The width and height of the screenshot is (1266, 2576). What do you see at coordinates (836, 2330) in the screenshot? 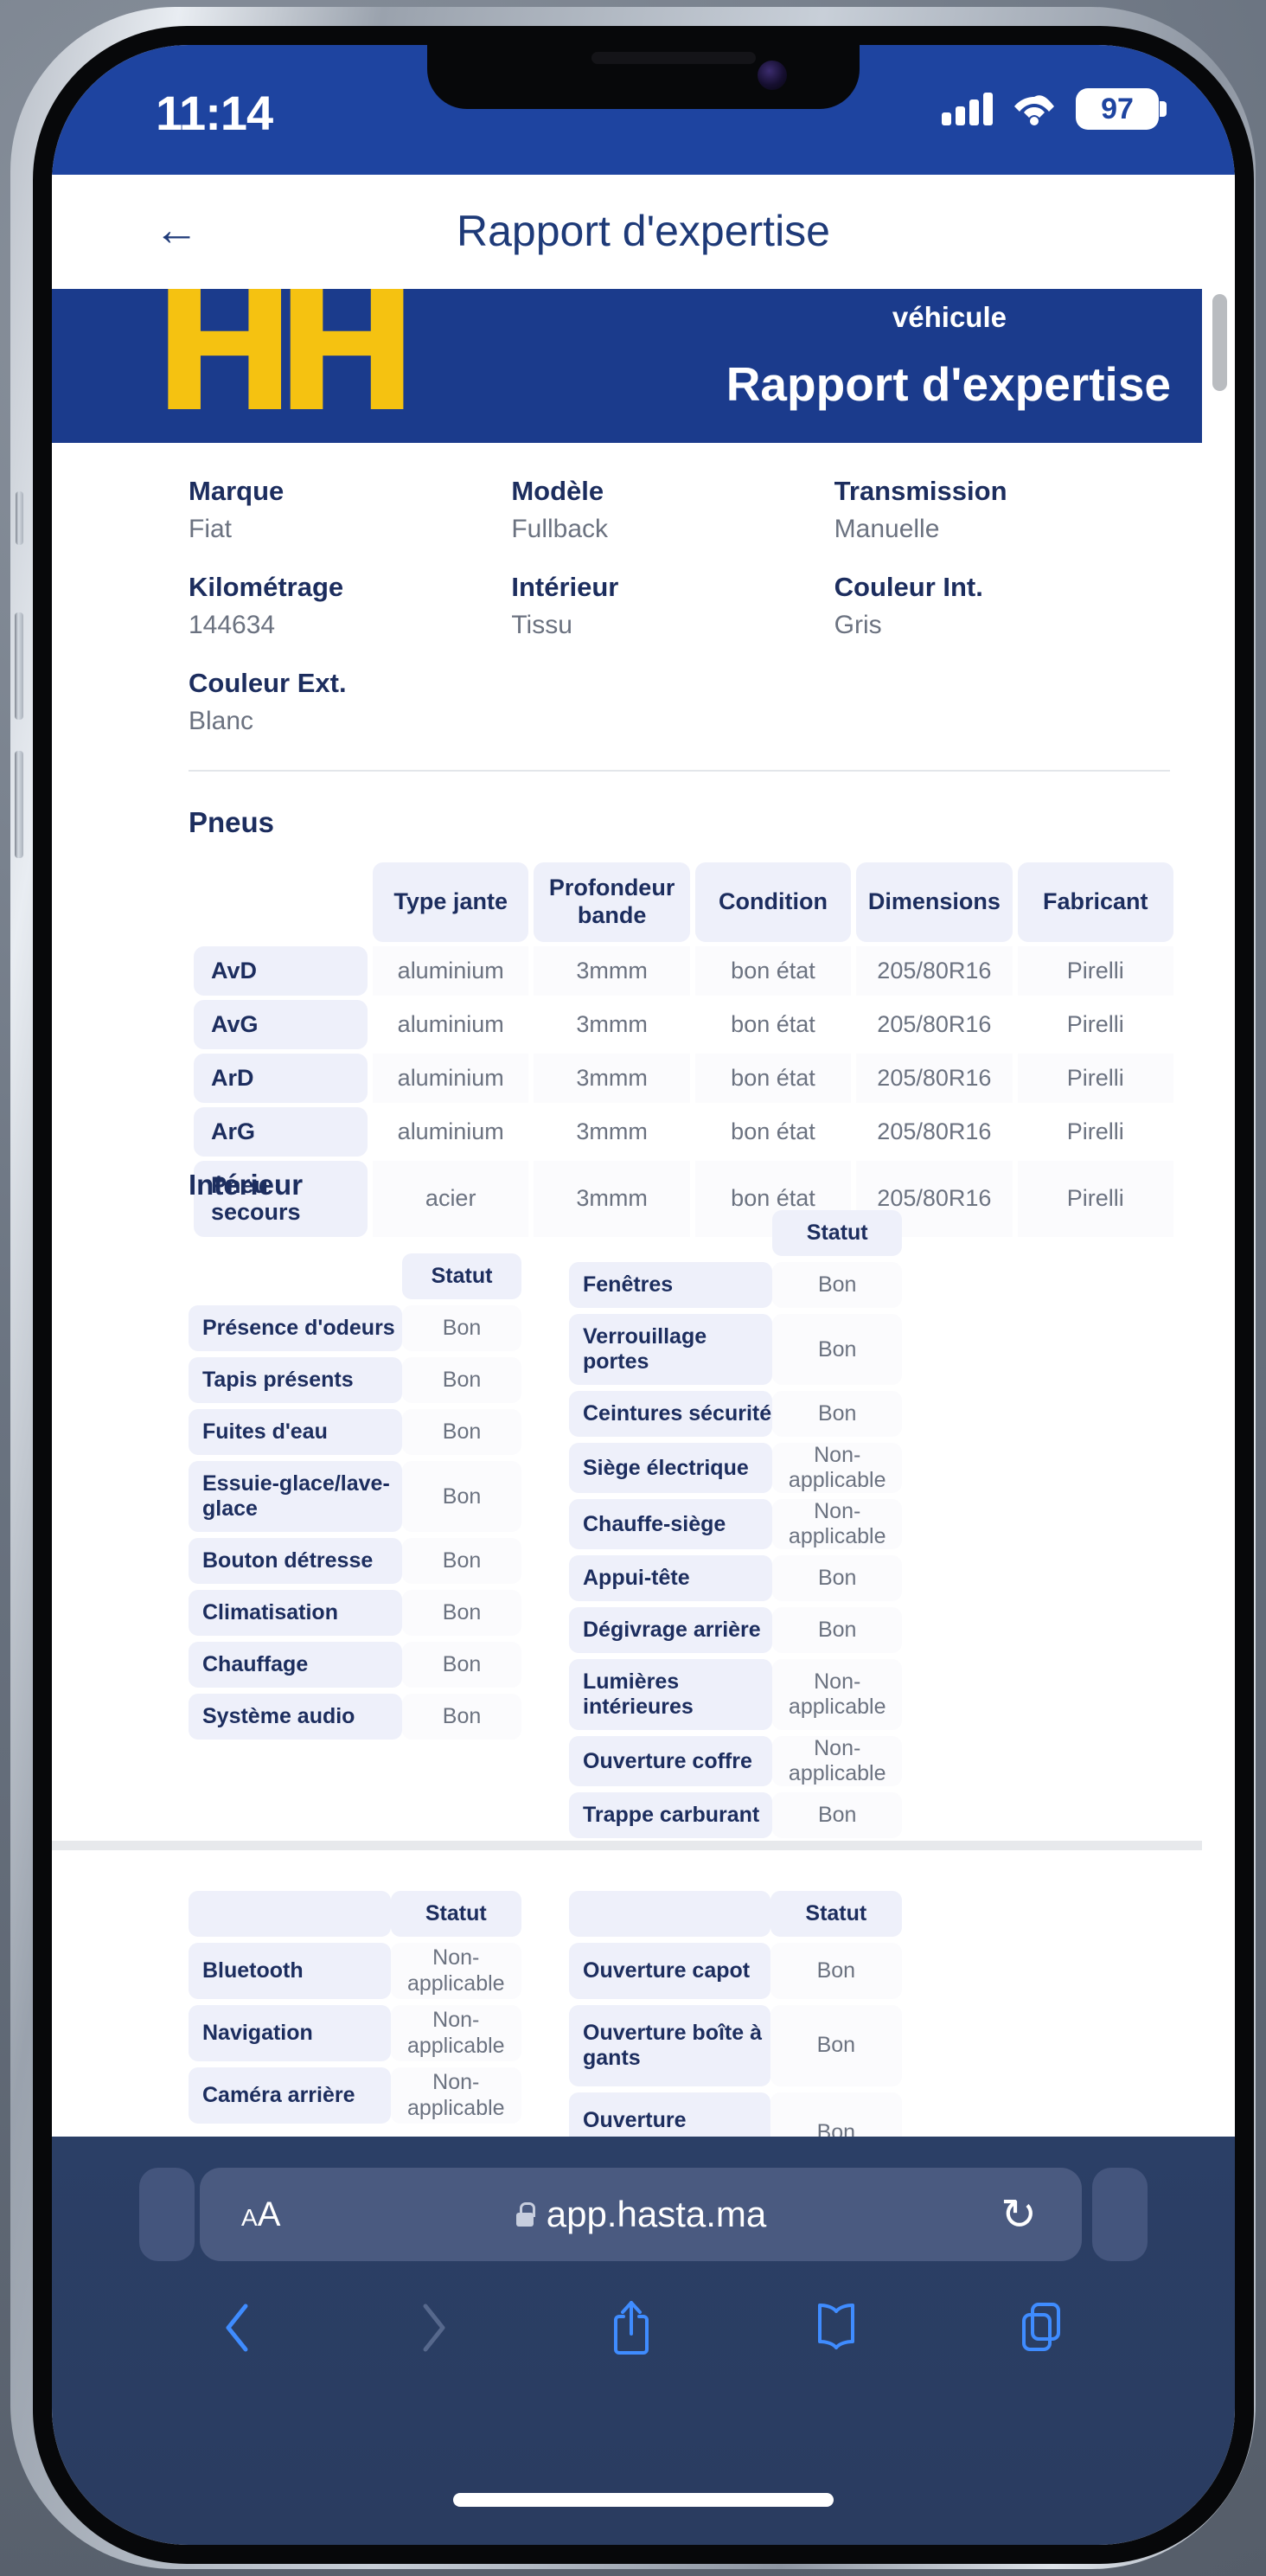
I see `bookmarks-icon` at bounding box center [836, 2330].